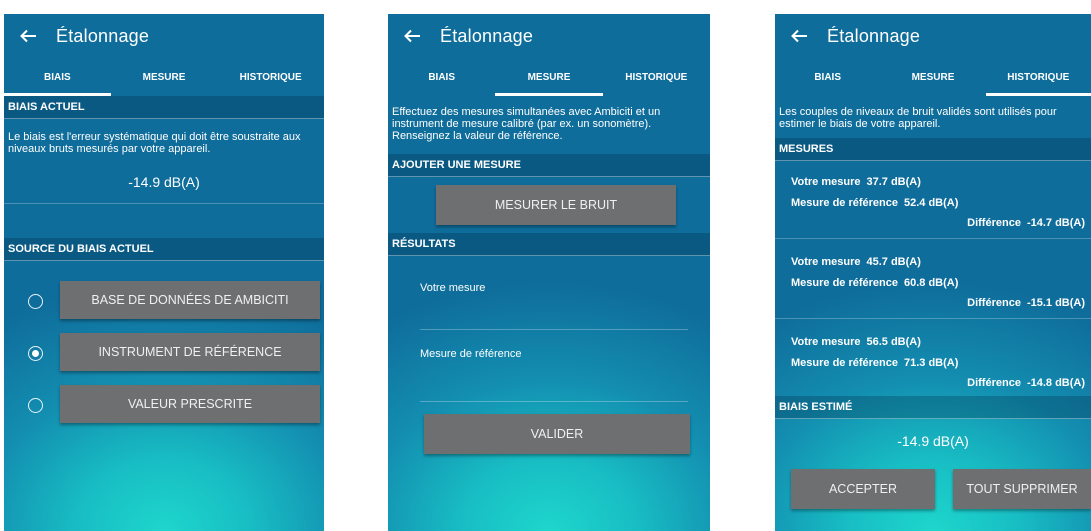 The height and width of the screenshot is (531, 1091). I want to click on your-measure-row: Votre mesure 56.5 dB(A), so click(933, 341).